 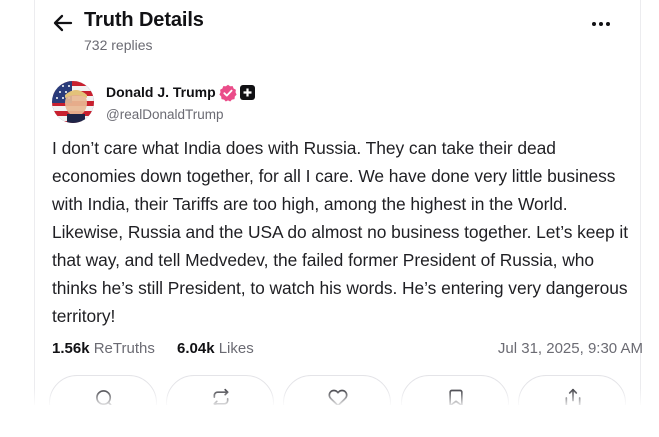 I want to click on post-timestamp: Jul 31, 2025, 9:30 AM, so click(x=570, y=348).